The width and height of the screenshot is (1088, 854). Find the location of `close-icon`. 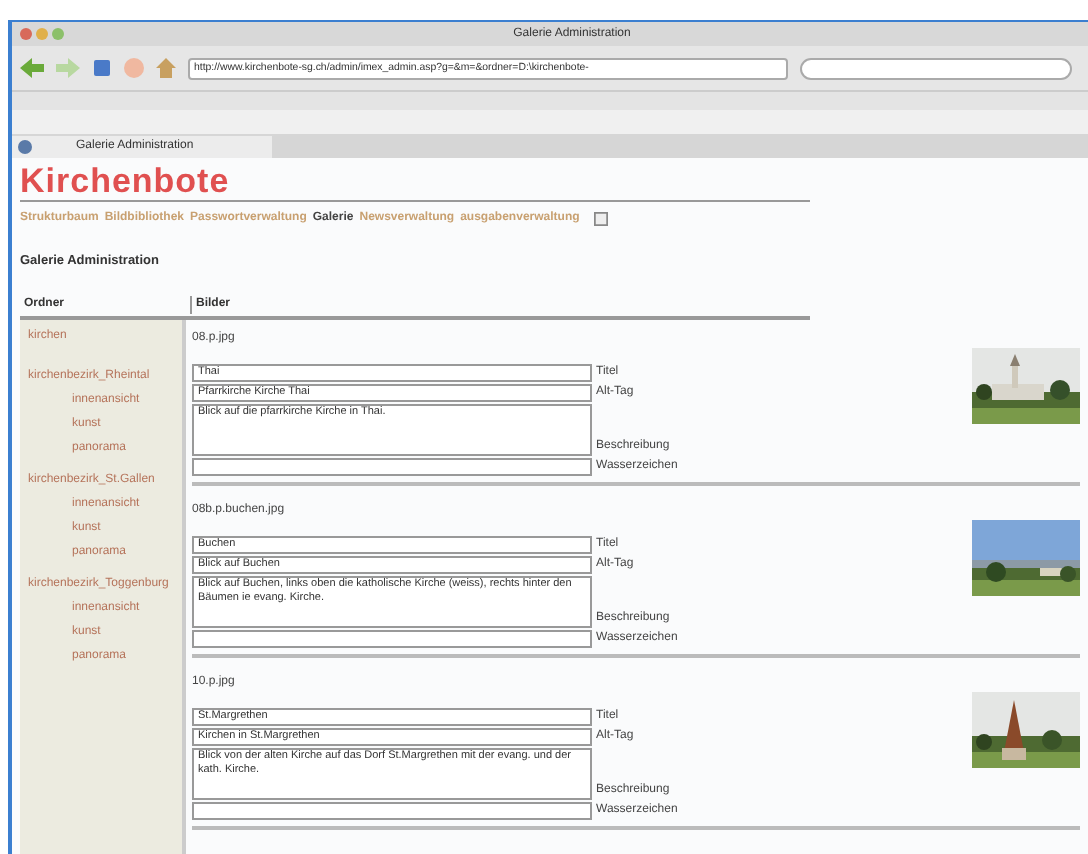

close-icon is located at coordinates (26, 34).